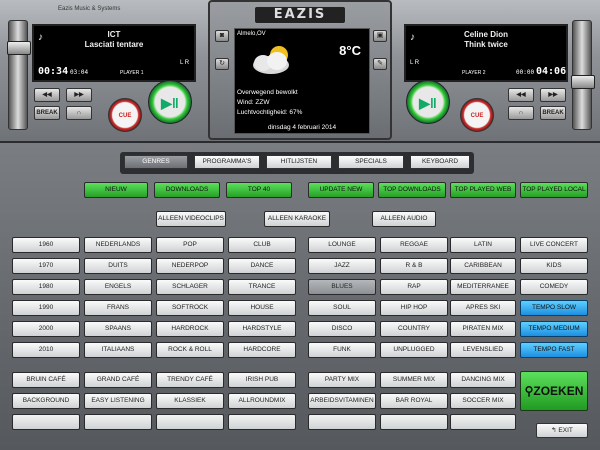 This screenshot has width=600, height=450. Describe the element at coordinates (190, 380) in the screenshot. I see `mood-button: TRENDY CAFÉ` at that location.